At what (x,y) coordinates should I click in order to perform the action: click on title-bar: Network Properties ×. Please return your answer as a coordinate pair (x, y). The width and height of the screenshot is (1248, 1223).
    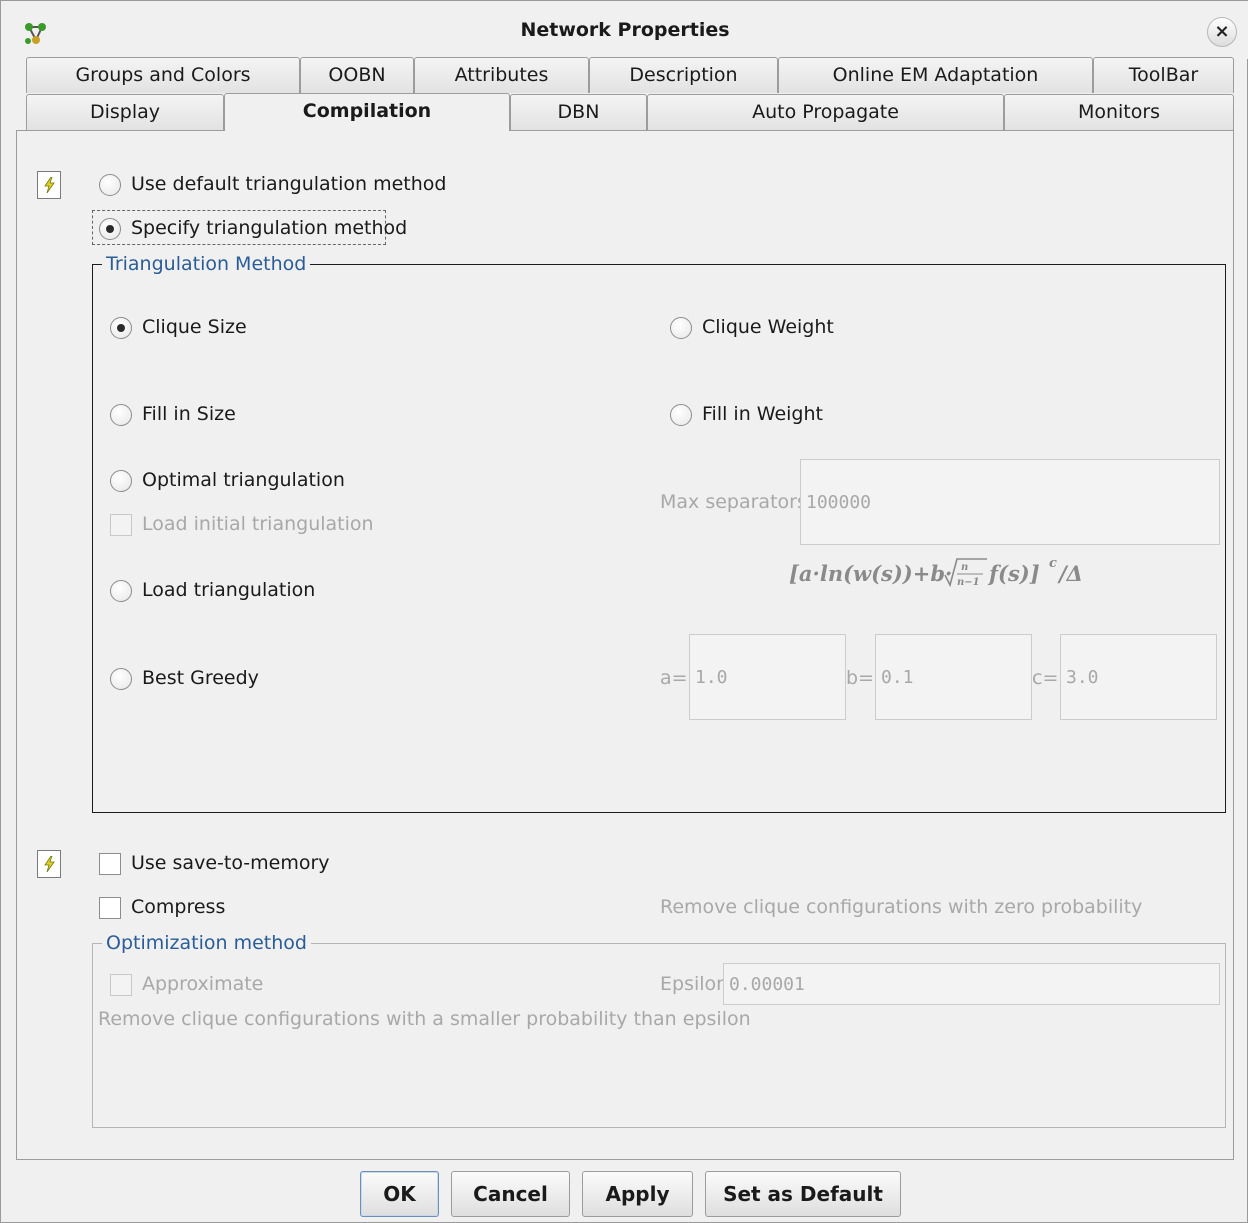
    Looking at the image, I should click on (624, 30).